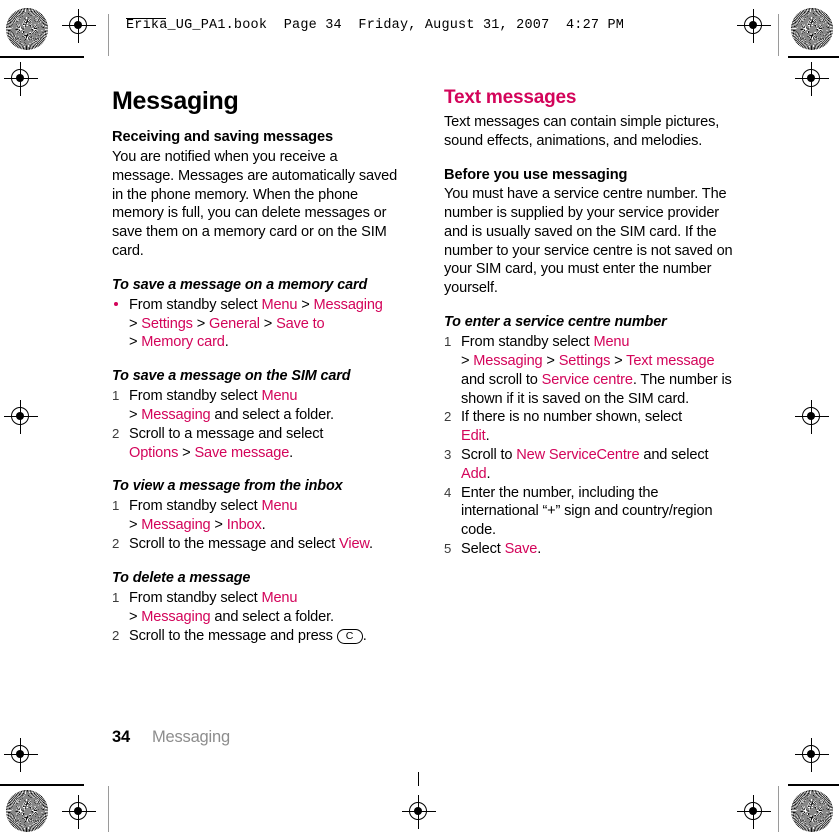 The width and height of the screenshot is (839, 840). Describe the element at coordinates (578, 454) in the screenshot. I see `ui-path-term: New ServiceCentre` at that location.